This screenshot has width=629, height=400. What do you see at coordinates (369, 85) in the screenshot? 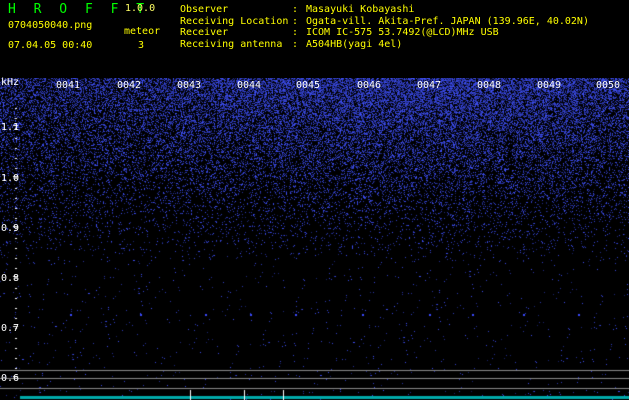
I see `time-label: 0046` at bounding box center [369, 85].